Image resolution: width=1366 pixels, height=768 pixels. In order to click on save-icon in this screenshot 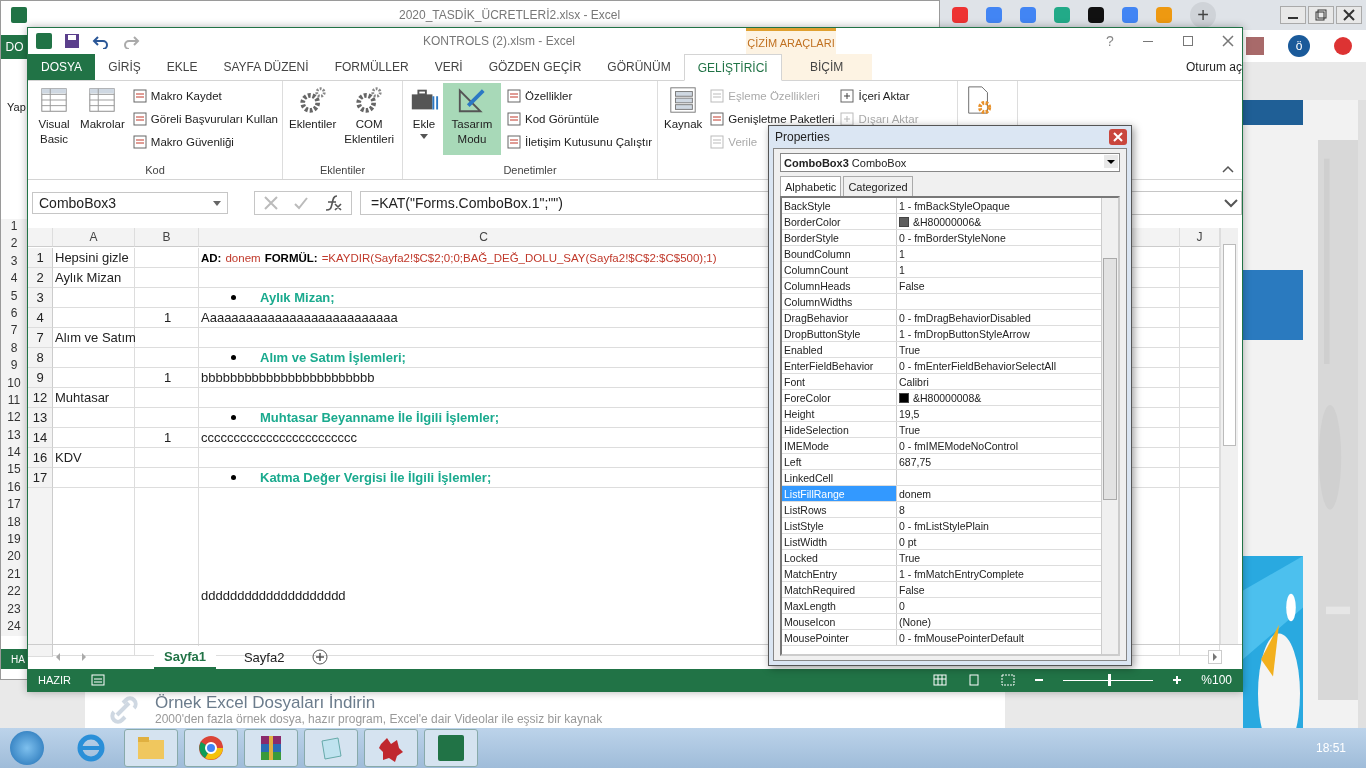, I will do `click(72, 41)`.